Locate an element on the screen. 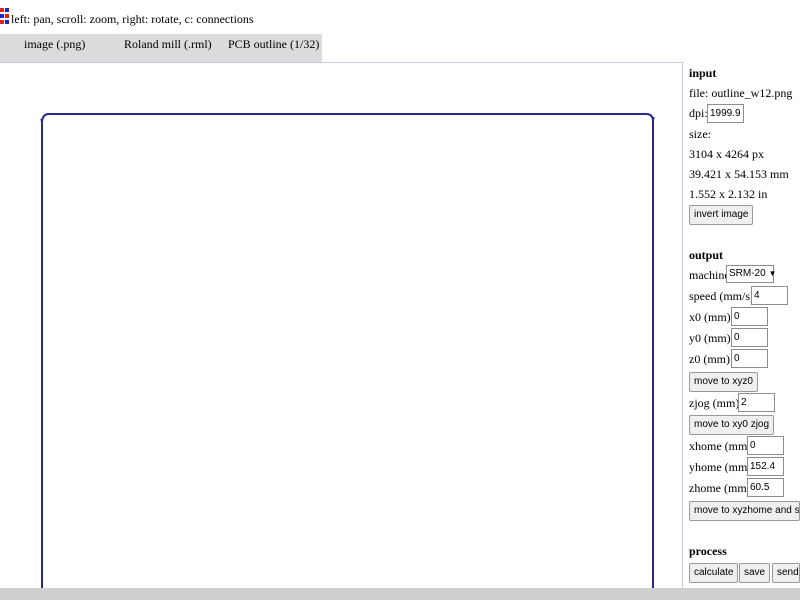 The width and height of the screenshot is (800, 600). z0-input is located at coordinates (749, 358).